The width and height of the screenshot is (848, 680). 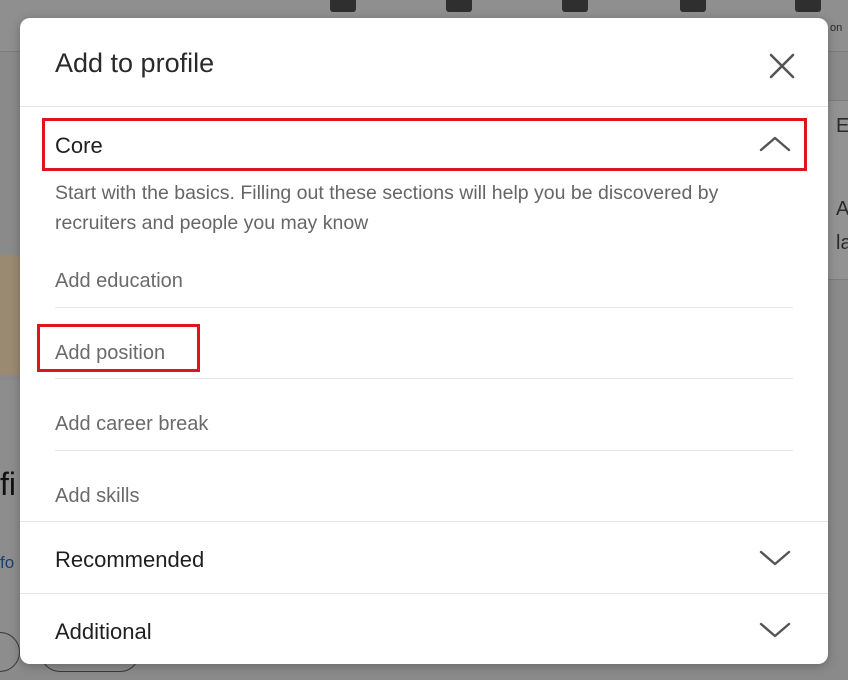 I want to click on close-icon, so click(x=782, y=66).